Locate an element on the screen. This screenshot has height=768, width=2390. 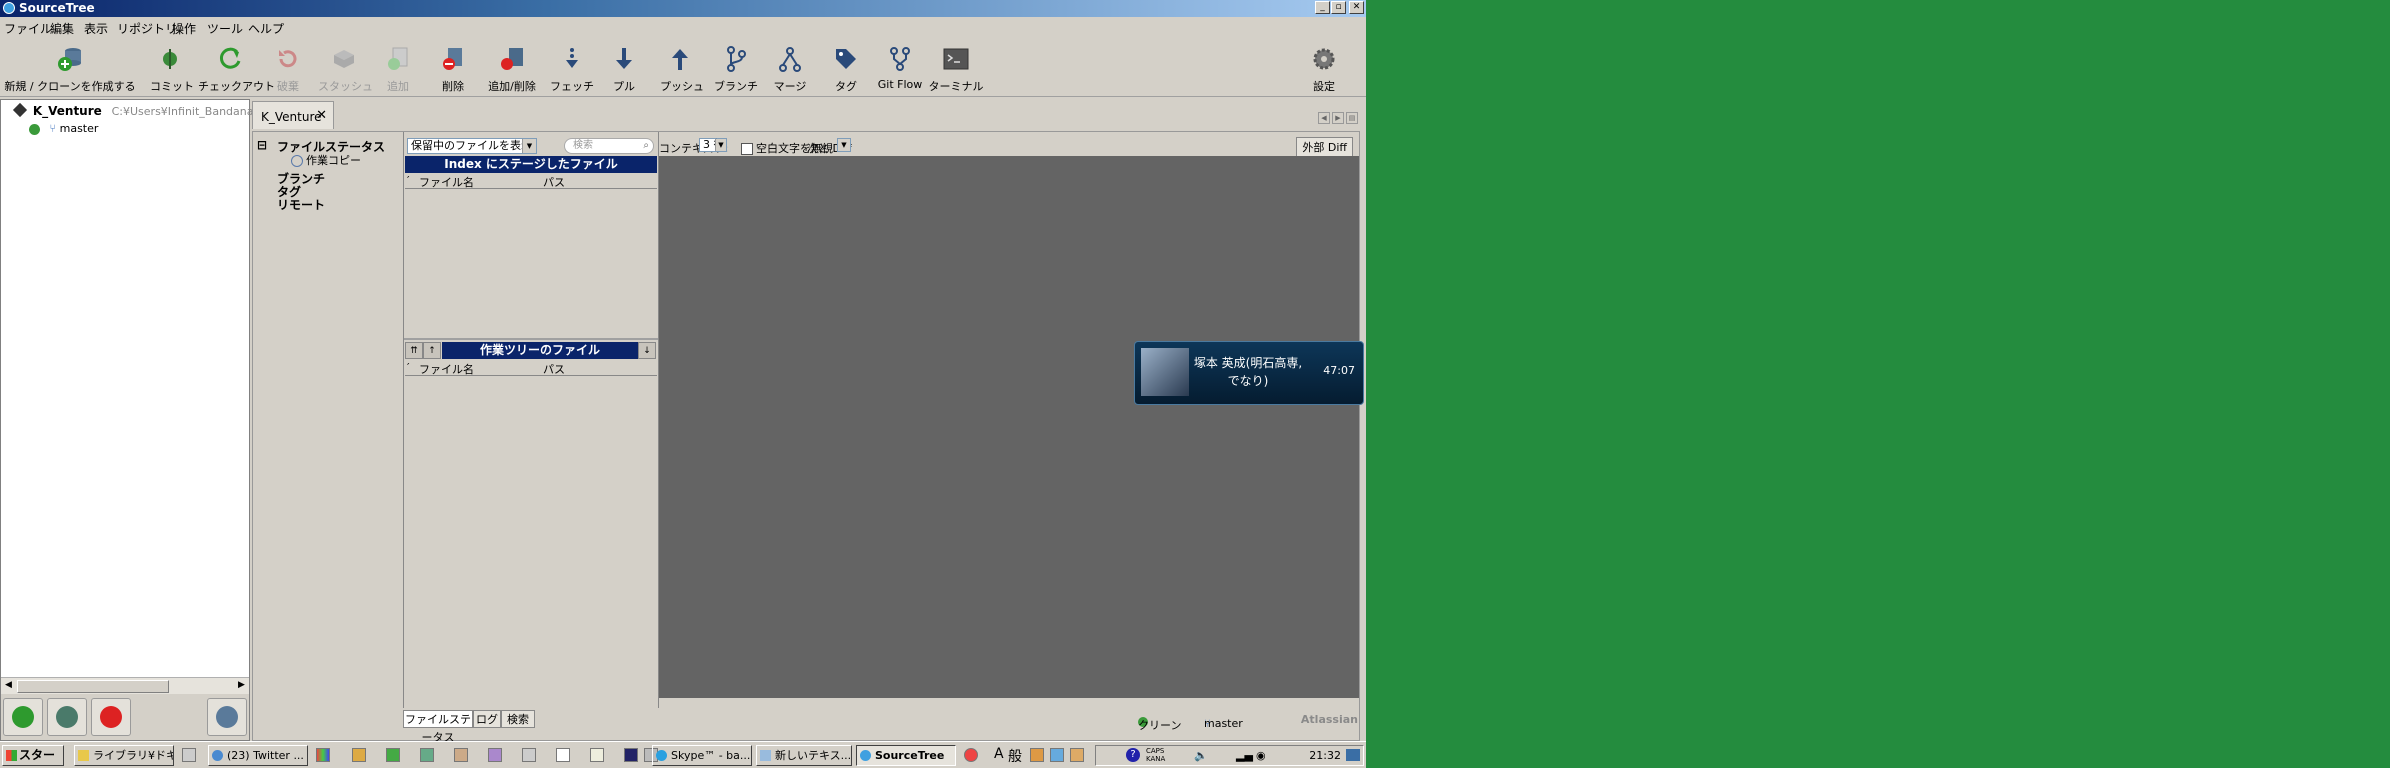
pull-button: プル is located at coordinates (624, 66).